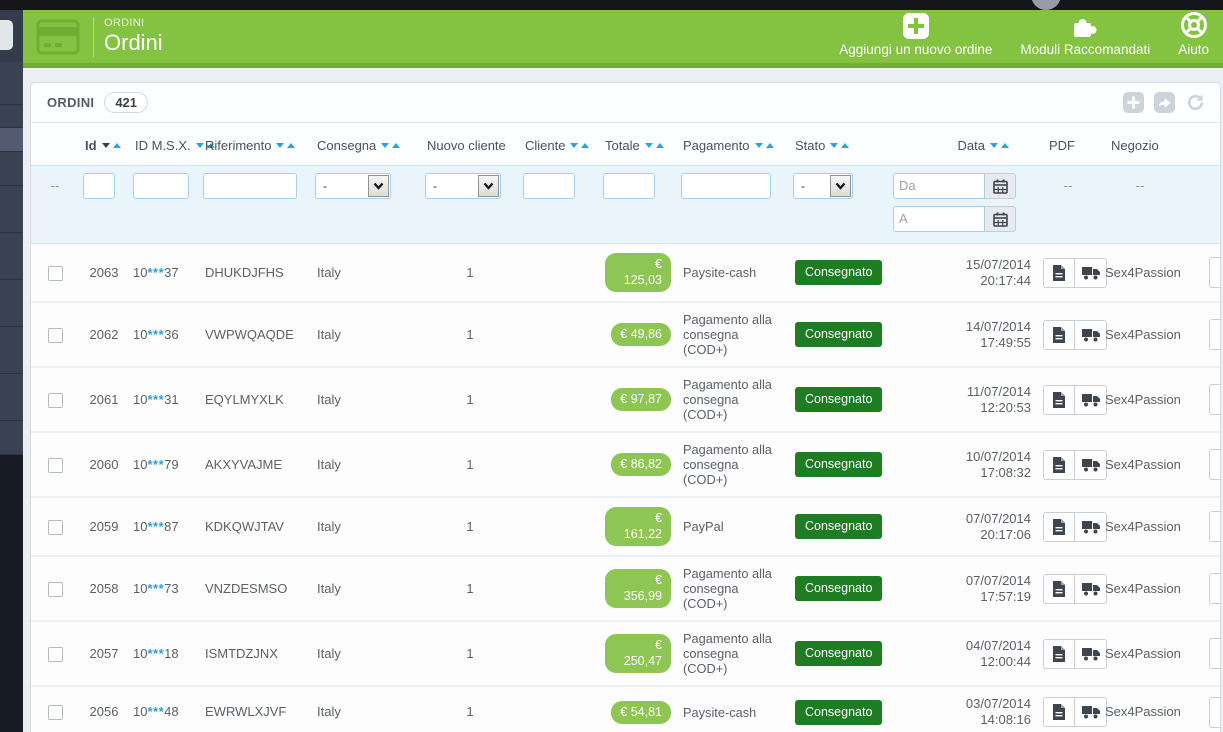  Describe the element at coordinates (353, 186) in the screenshot. I see `delivery-filter-select: -` at that location.